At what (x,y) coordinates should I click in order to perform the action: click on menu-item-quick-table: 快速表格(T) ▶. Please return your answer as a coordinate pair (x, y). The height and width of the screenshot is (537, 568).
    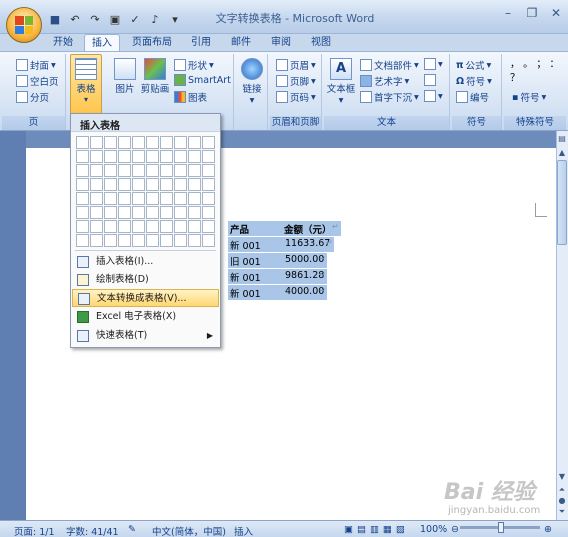
    Looking at the image, I should click on (145, 336).